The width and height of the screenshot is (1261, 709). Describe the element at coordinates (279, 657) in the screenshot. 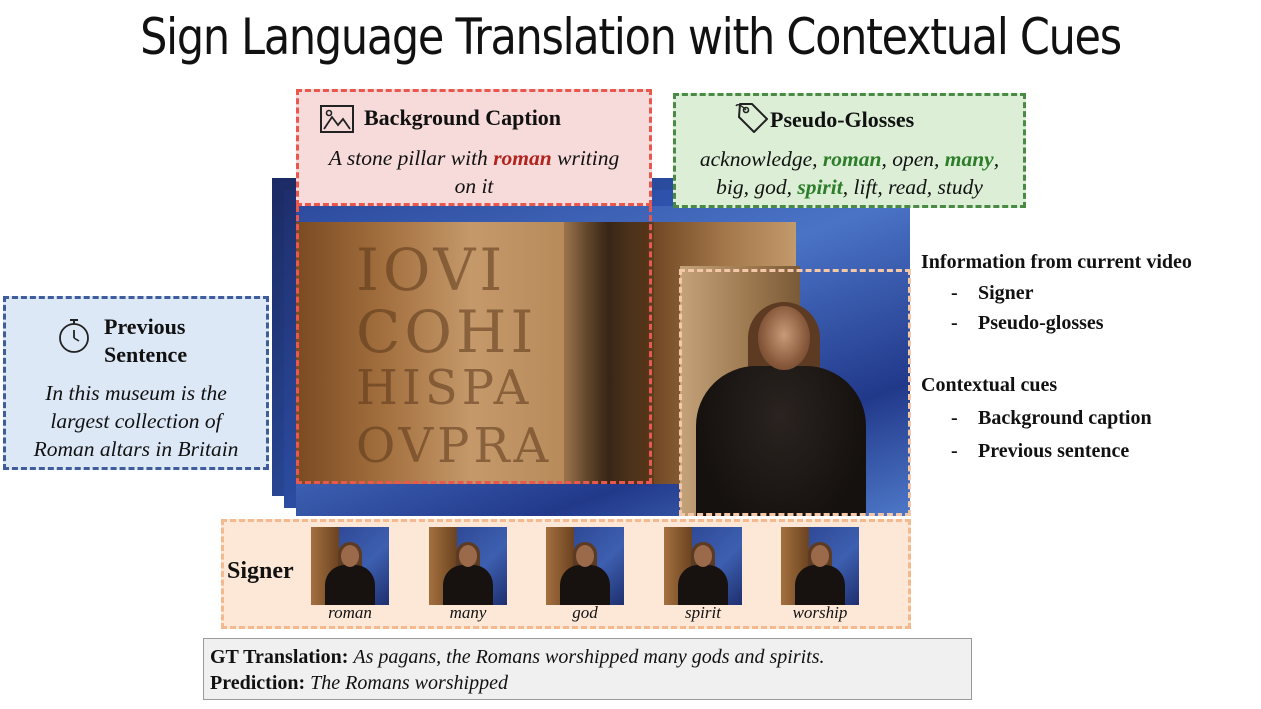

I see `gt-label: GT Translation:` at that location.